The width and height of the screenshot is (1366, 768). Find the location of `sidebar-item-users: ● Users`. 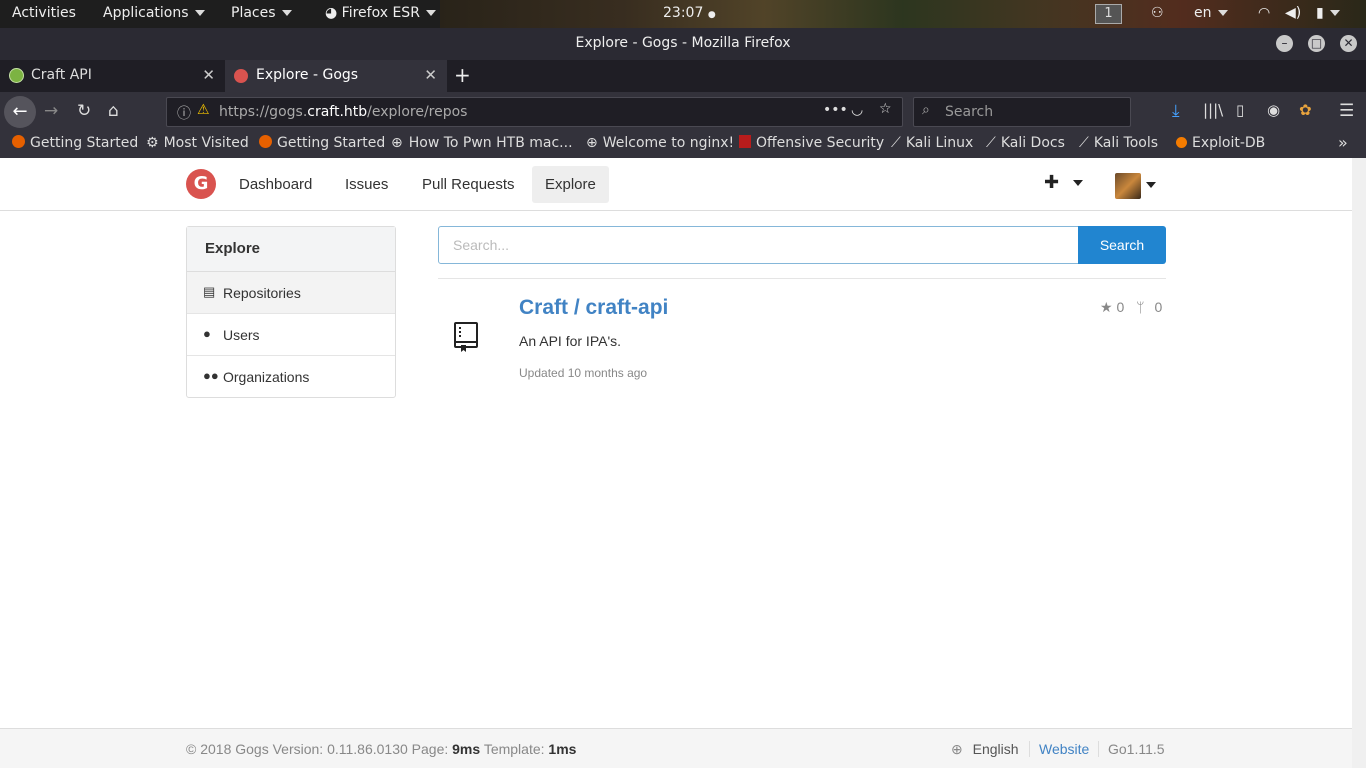

sidebar-item-users: ● Users is located at coordinates (291, 335).